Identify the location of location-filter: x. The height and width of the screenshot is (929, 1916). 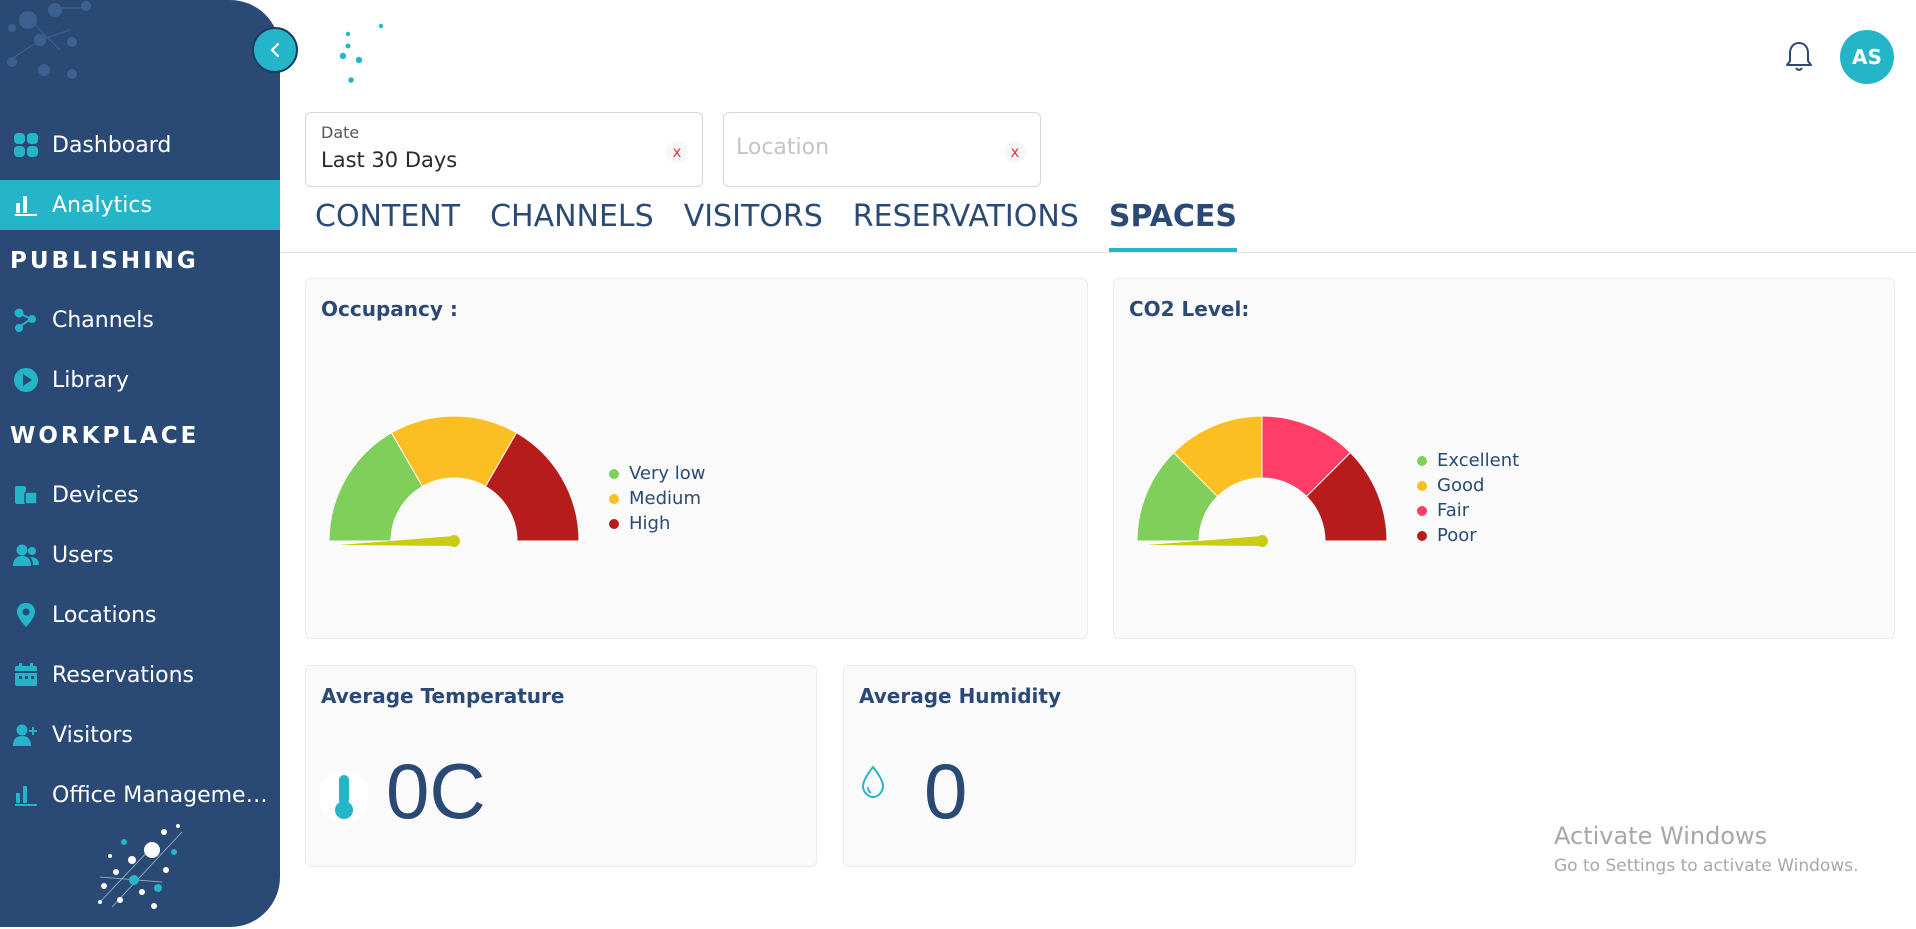
(882, 149).